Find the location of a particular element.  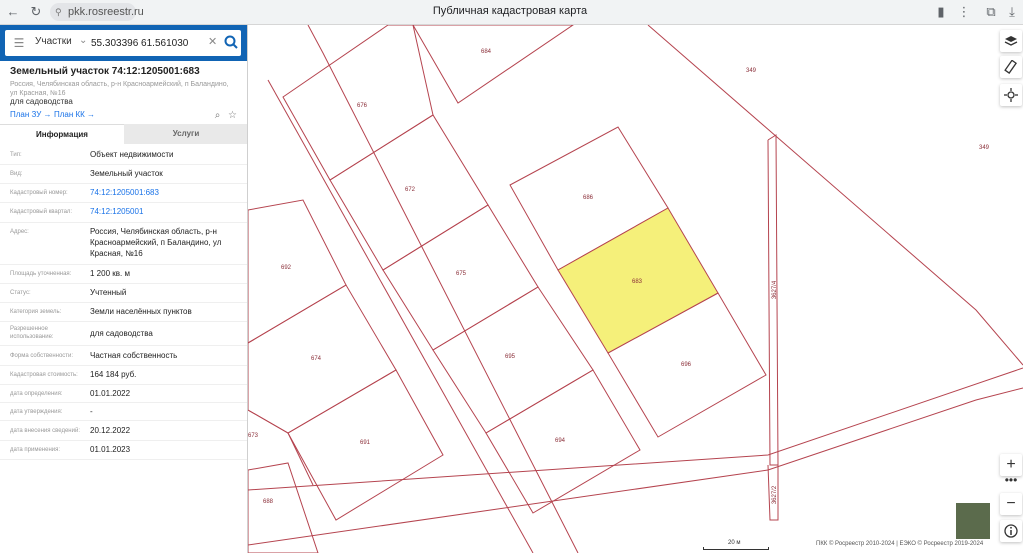

info-row-date-applied: дата применения: 01.01.2023 is located at coordinates (123, 450).